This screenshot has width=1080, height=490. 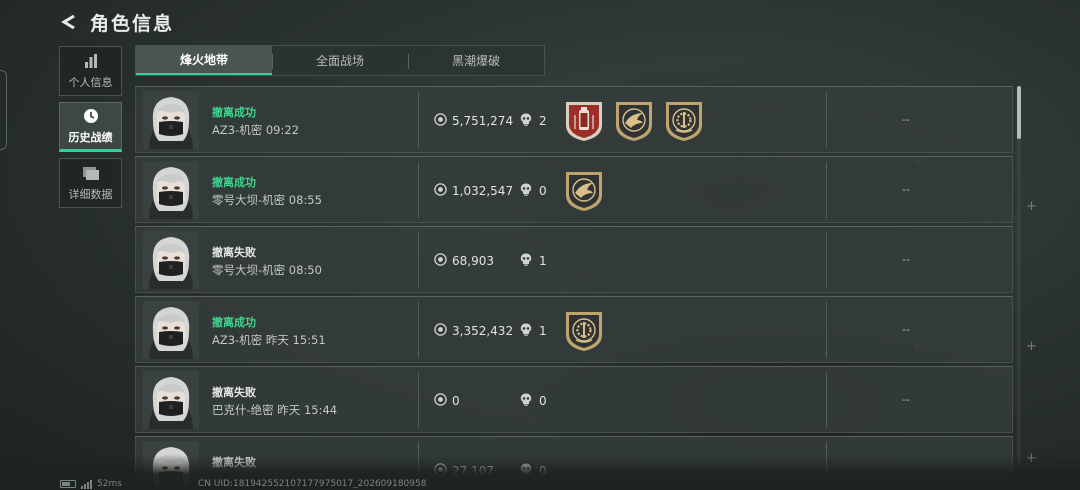 I want to click on map-and-time: 巴克什-绝密 昨天 15:44, so click(x=275, y=410).